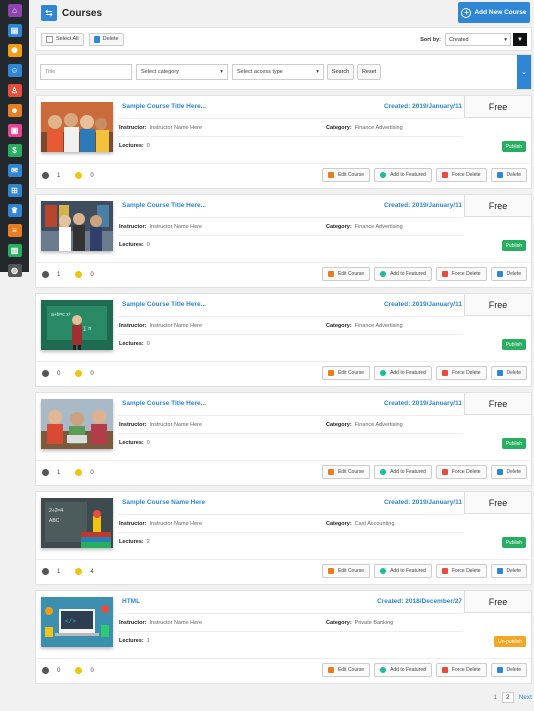 The height and width of the screenshot is (711, 534). Describe the element at coordinates (430, 39) in the screenshot. I see `sort-label: Sort by:` at that location.